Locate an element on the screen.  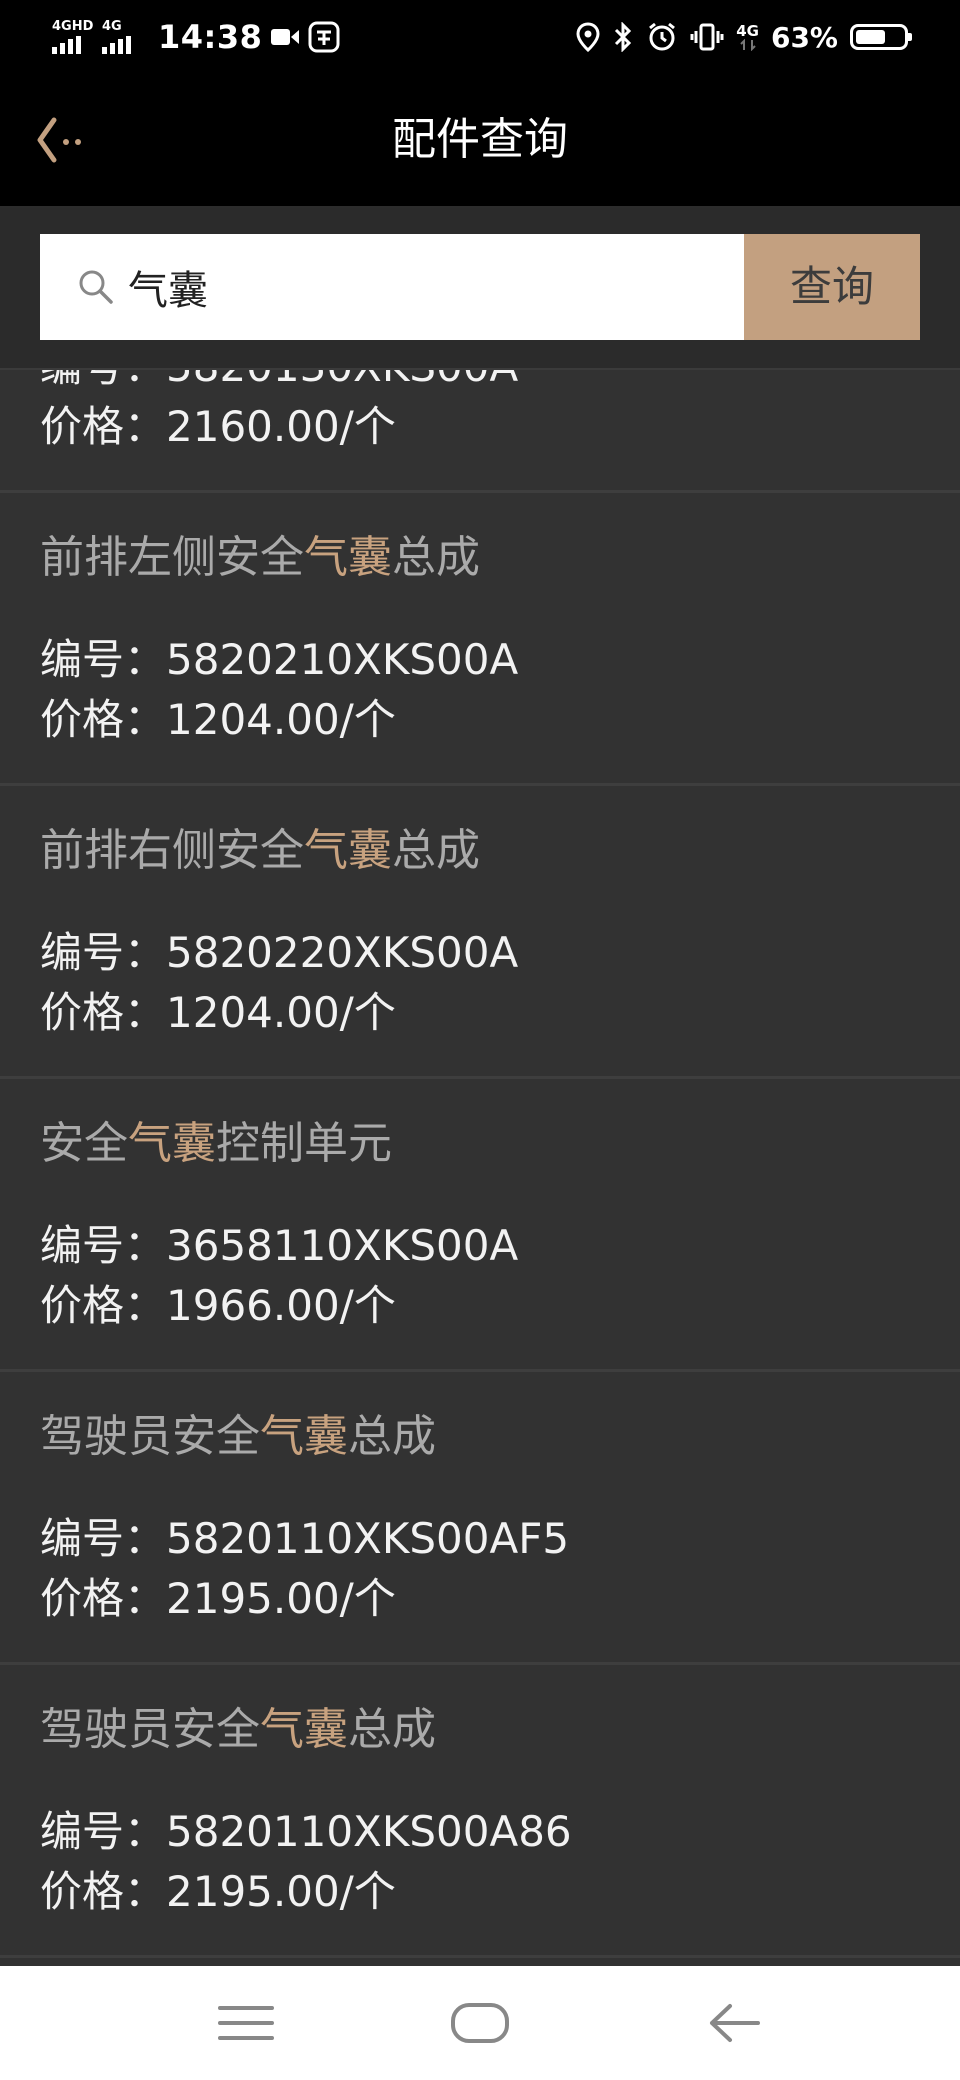
cellular-signal-2: 4G is located at coordinates (123, 37).